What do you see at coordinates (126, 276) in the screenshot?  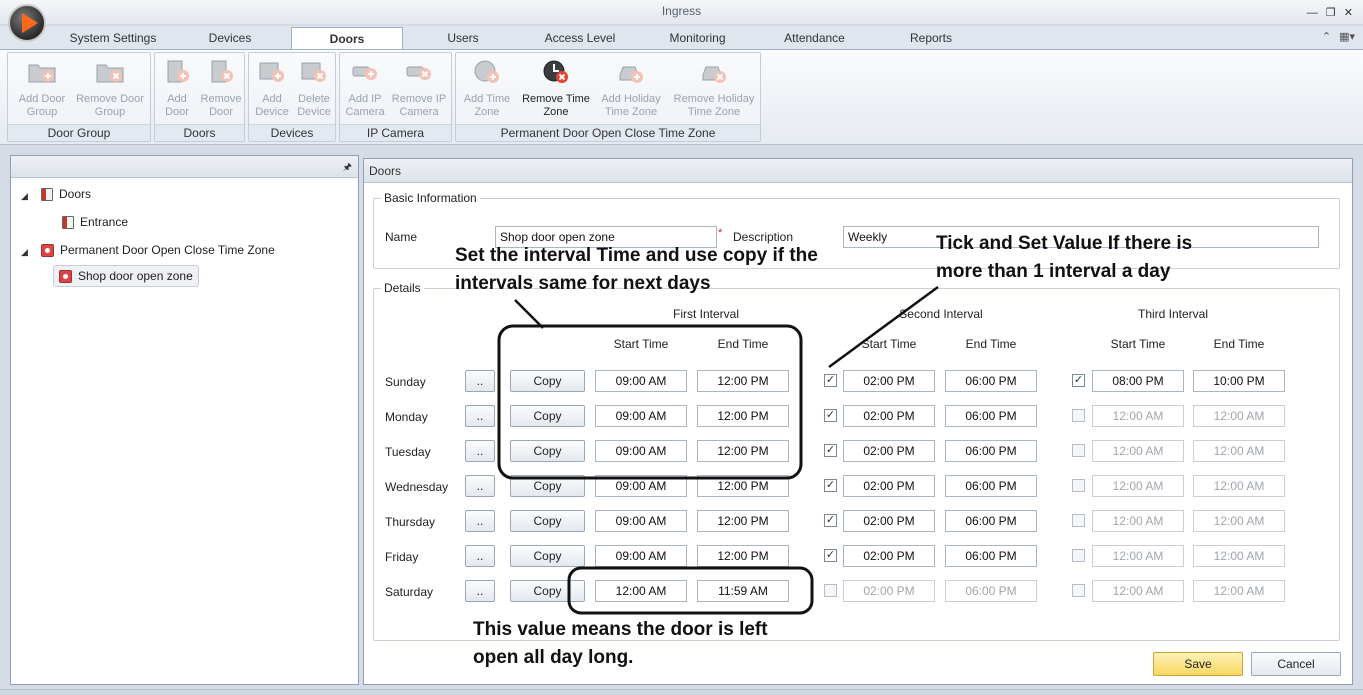 I see `tree-node-shop-door-open-zone: Shop door open zone` at bounding box center [126, 276].